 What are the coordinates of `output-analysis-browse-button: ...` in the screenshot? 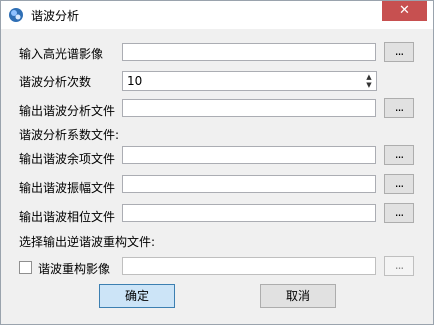 It's located at (399, 108).